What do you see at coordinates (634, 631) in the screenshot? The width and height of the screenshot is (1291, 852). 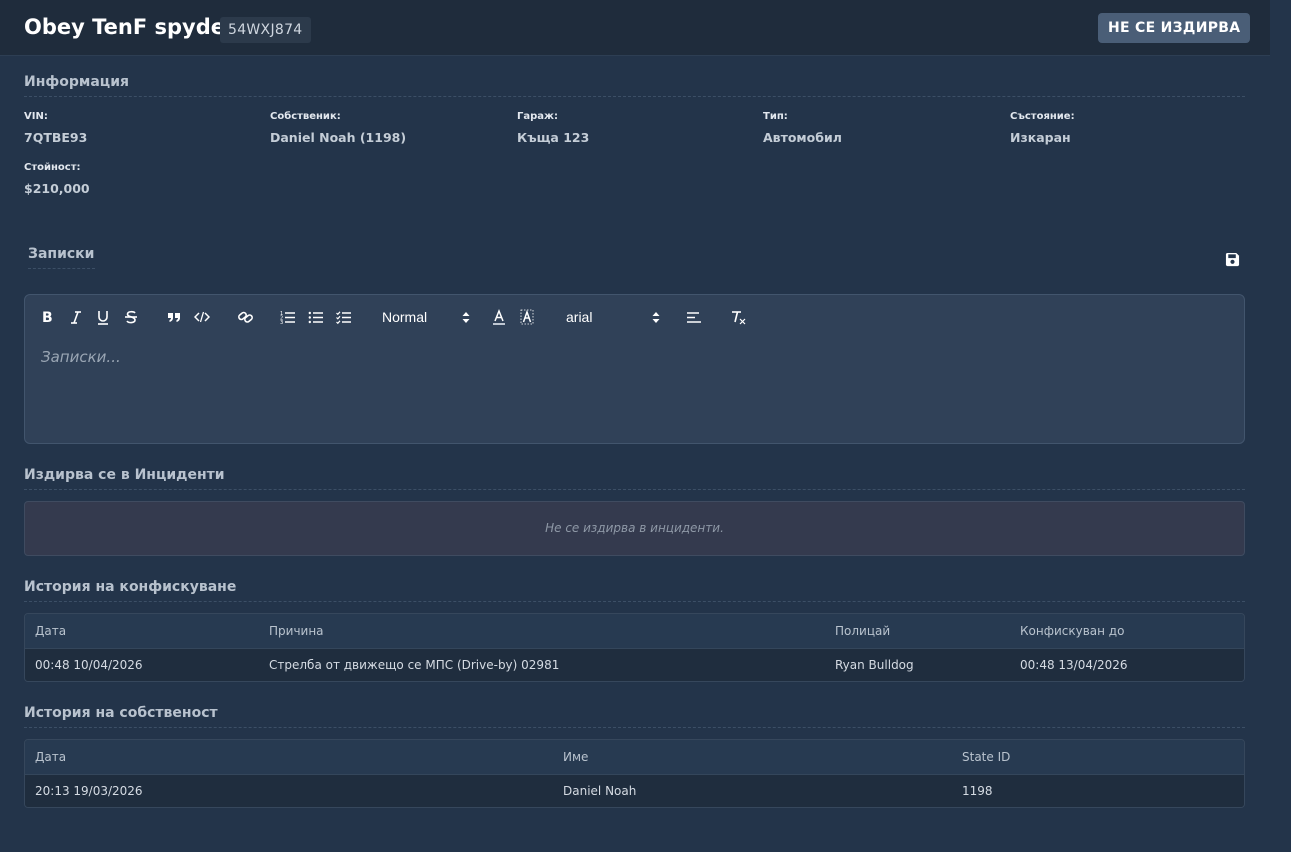 I see `table-header: Дата Причина Полицай Конфискуван до` at bounding box center [634, 631].